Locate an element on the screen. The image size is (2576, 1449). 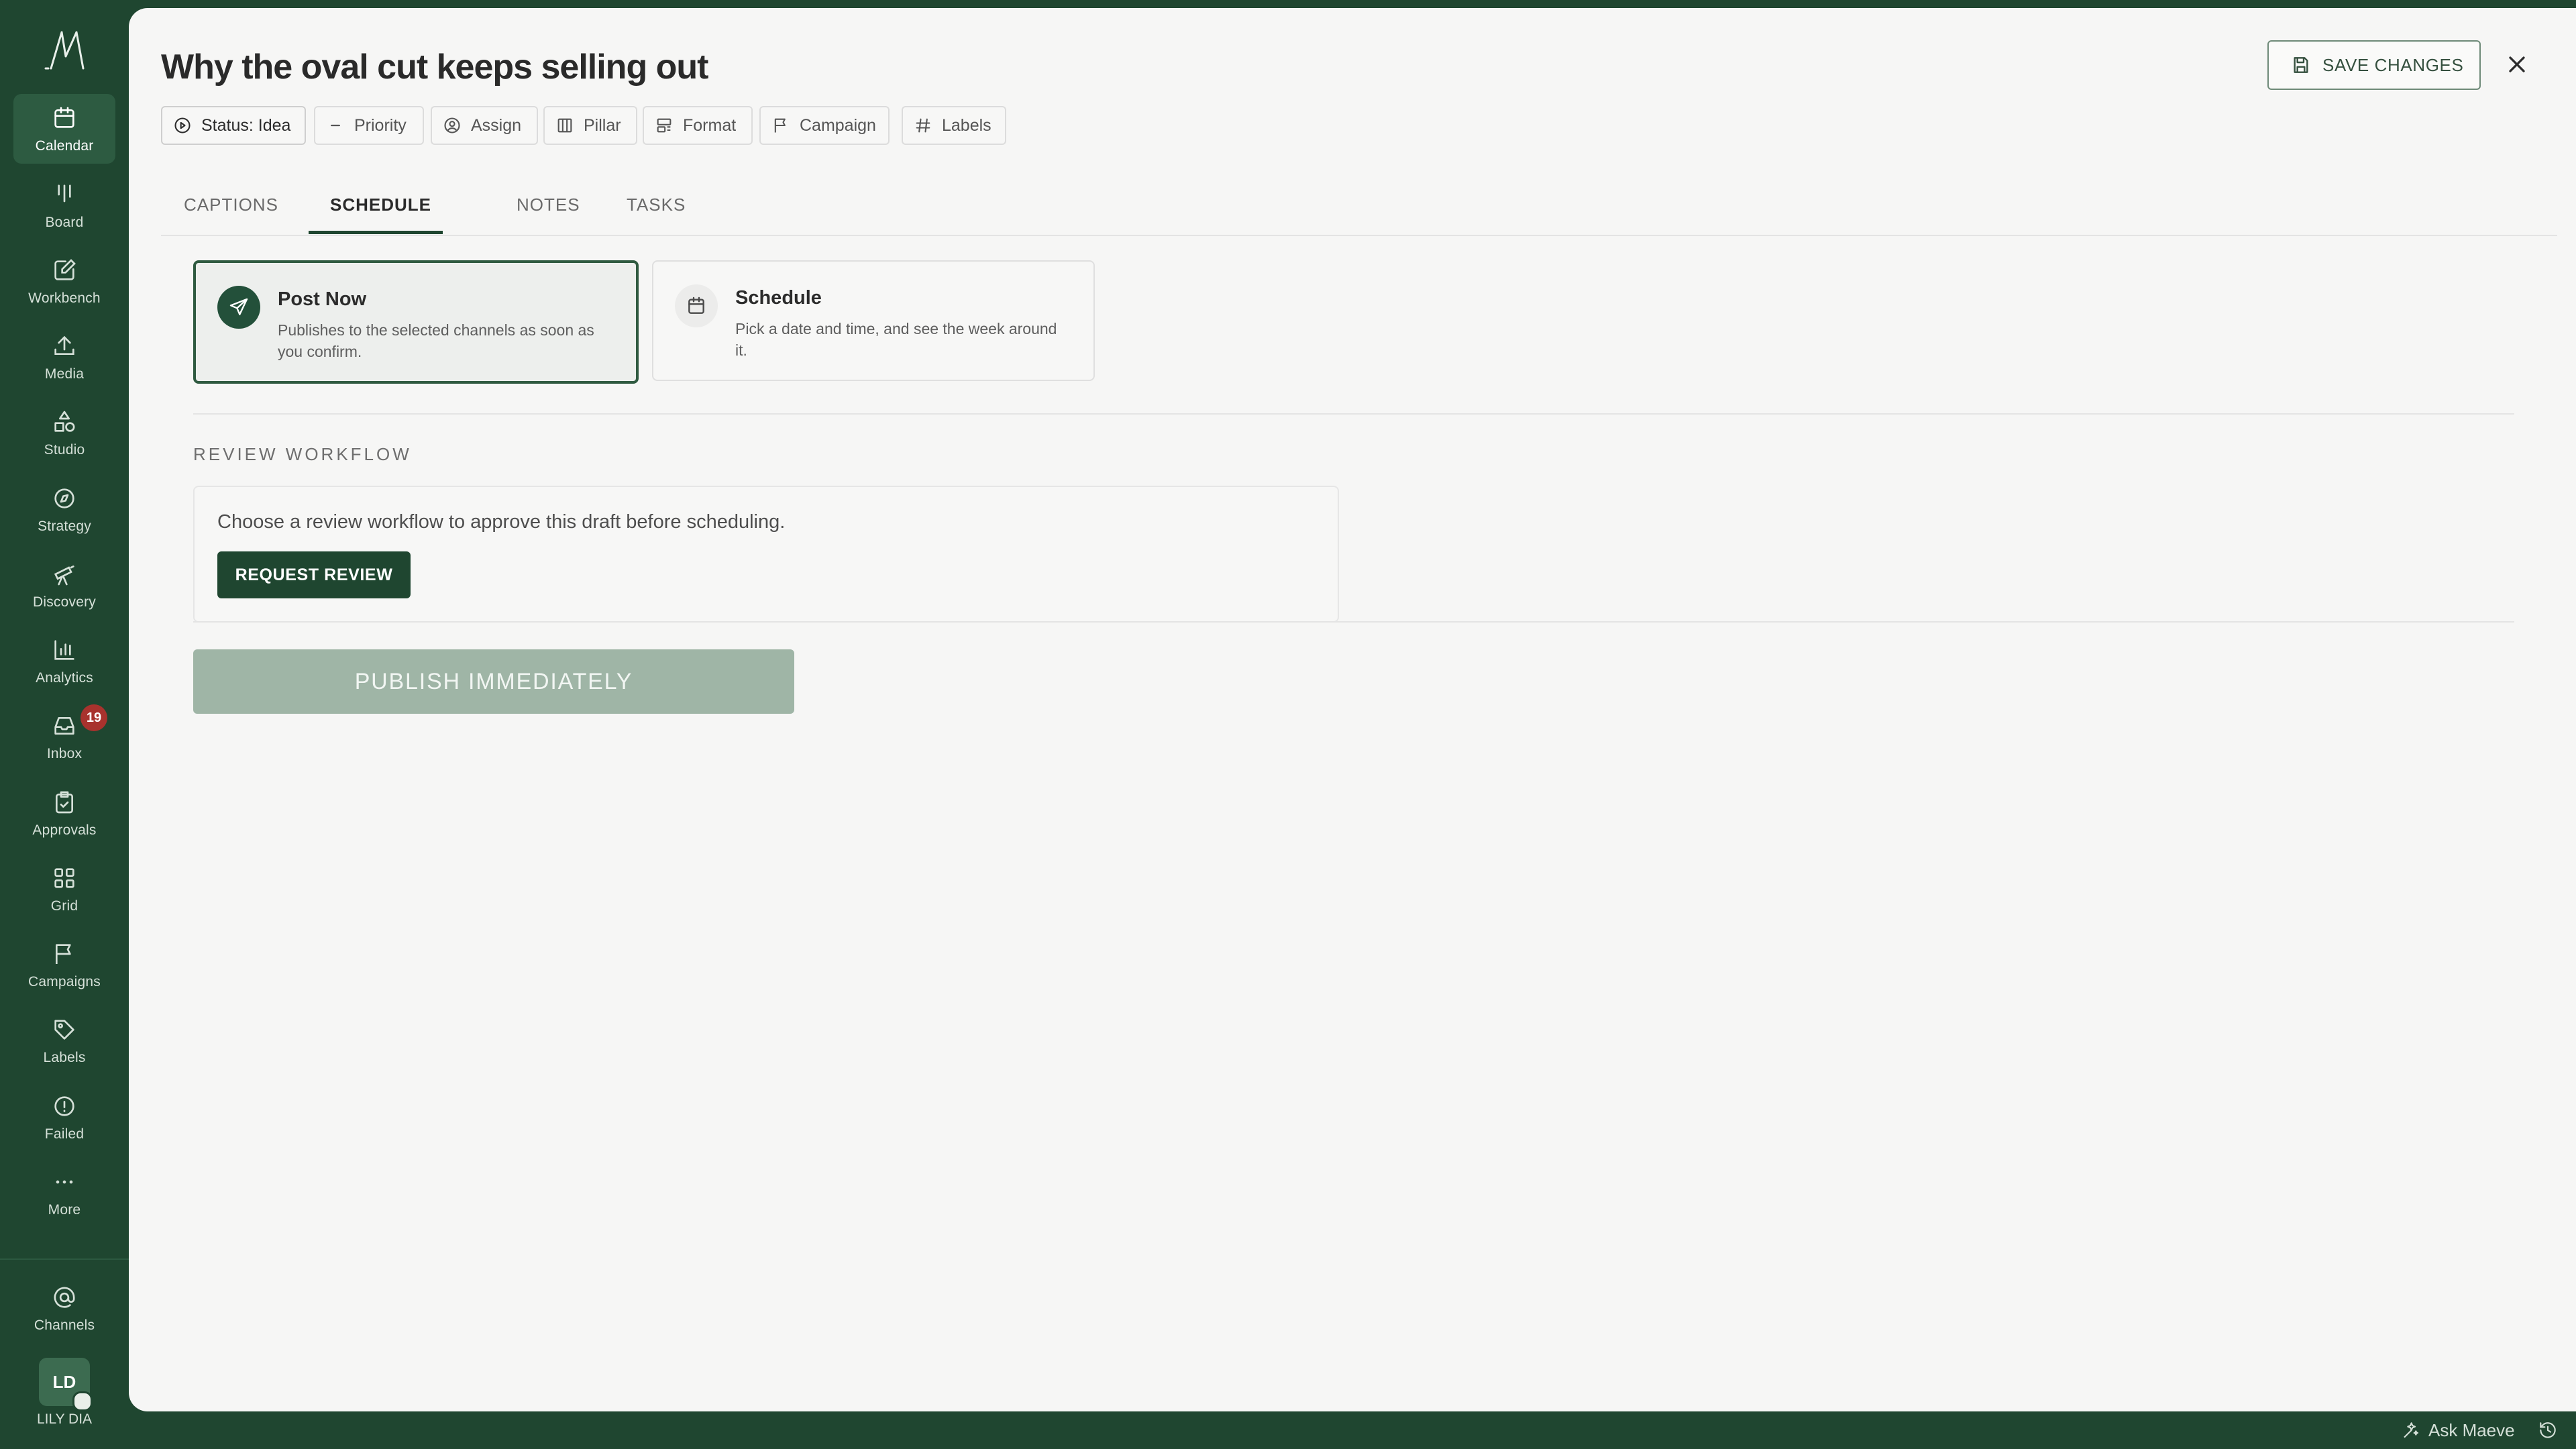
compass-icon is located at coordinates (64, 498).